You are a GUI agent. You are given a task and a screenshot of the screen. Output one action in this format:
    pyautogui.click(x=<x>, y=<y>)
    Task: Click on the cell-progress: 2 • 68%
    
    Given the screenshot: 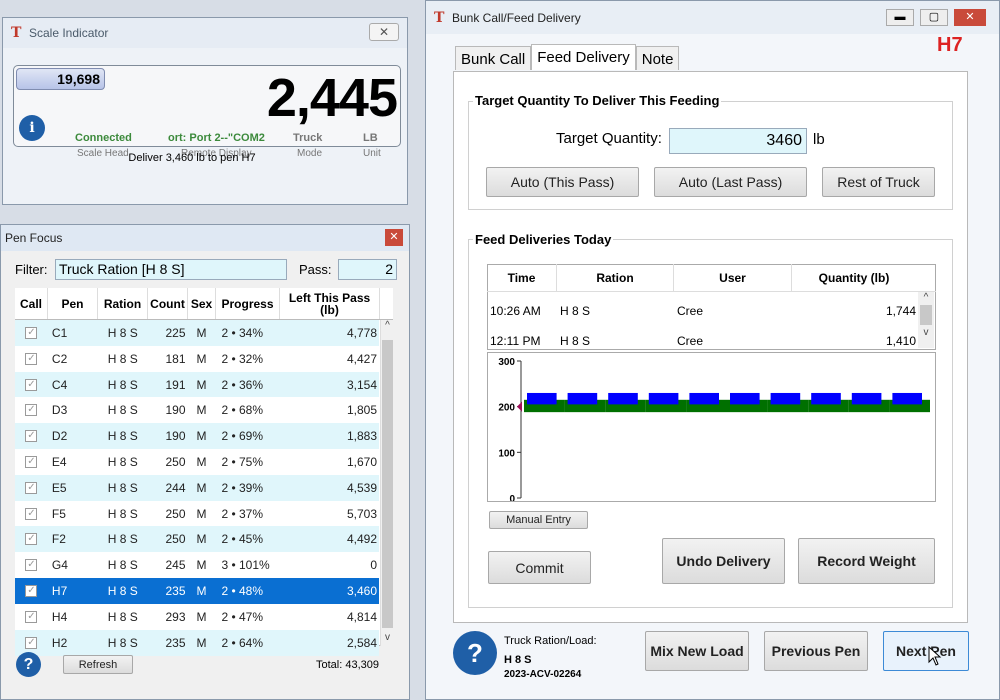 What is the action you would take?
    pyautogui.click(x=242, y=410)
    